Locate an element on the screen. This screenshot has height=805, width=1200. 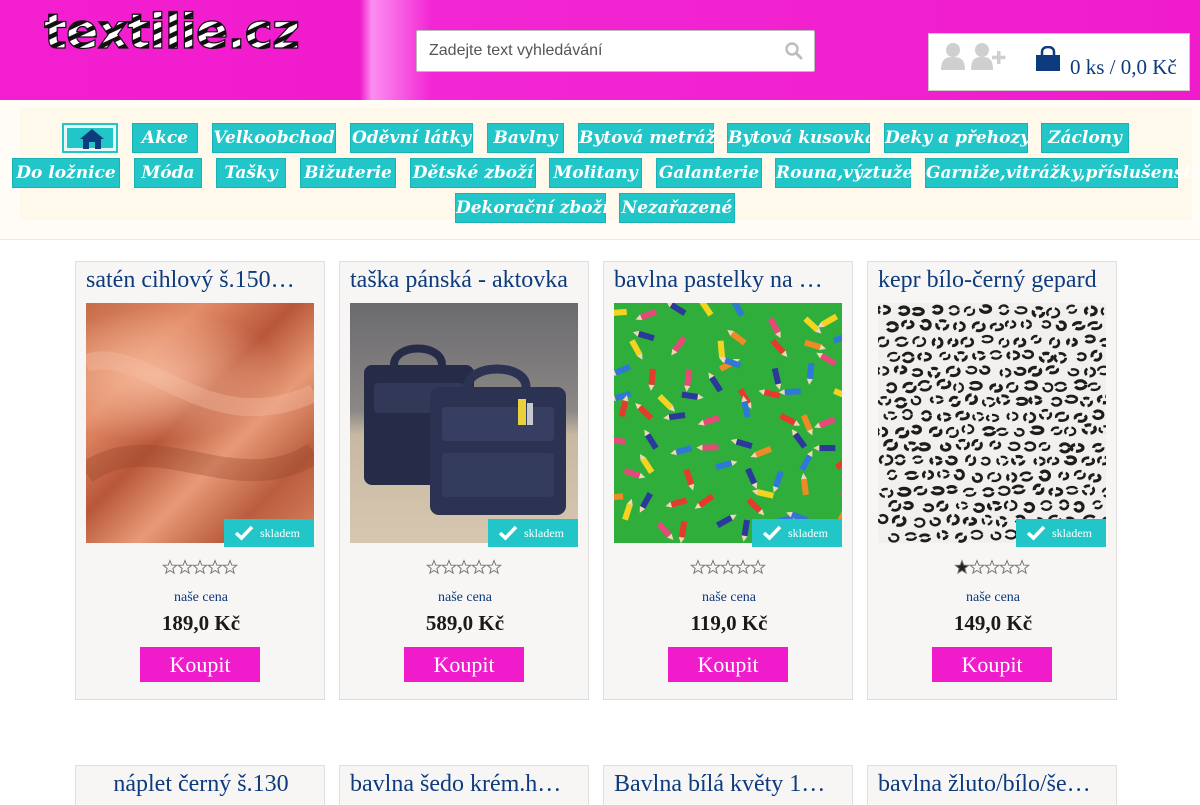
nav-bavlny: Bavlny is located at coordinates (525, 138).